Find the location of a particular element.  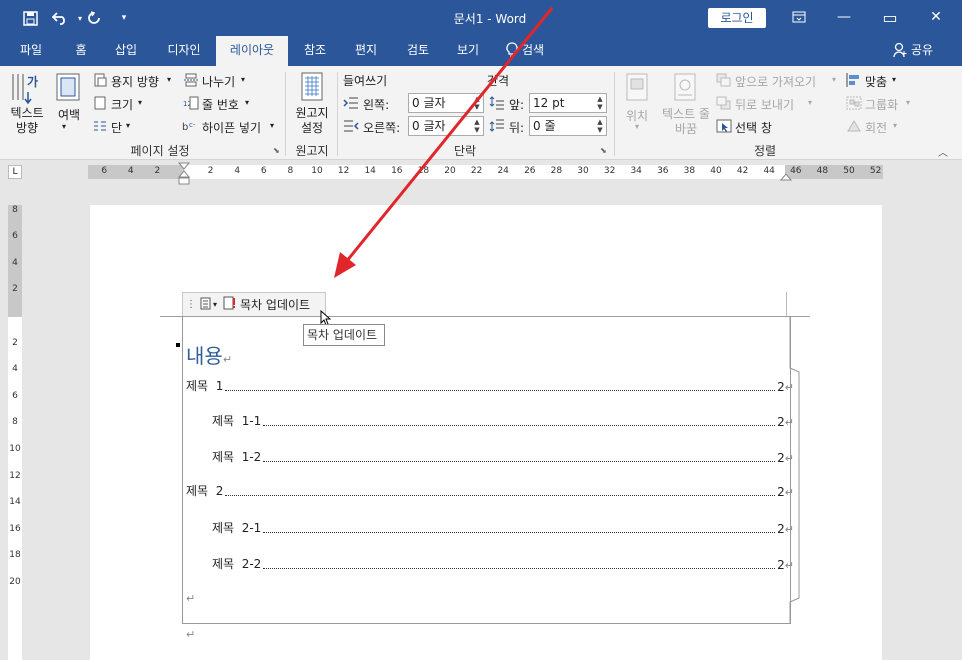

tab-view: 보기 is located at coordinates (468, 51).